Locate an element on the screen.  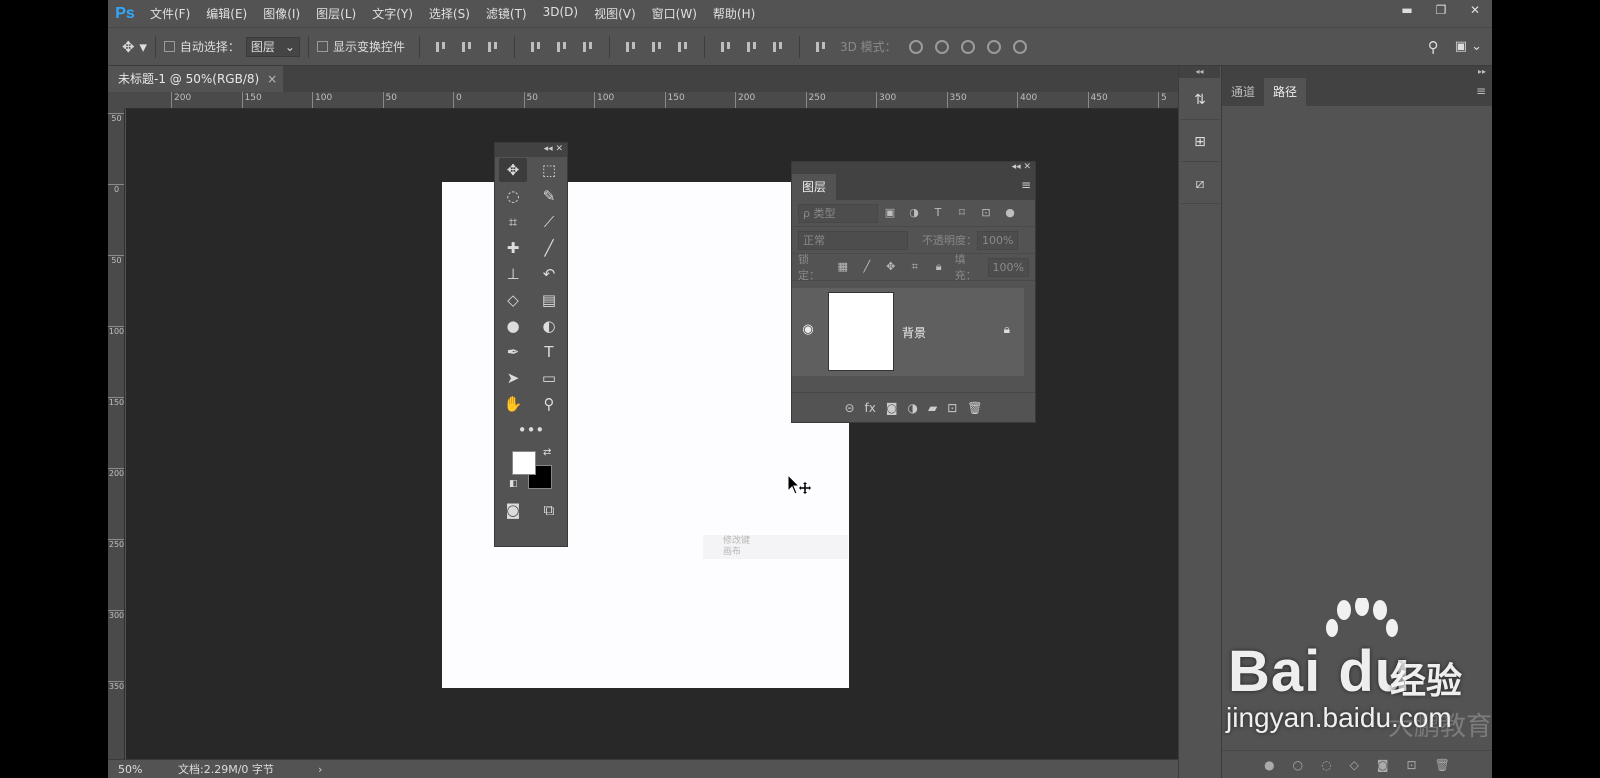
layers-panel-header: ◂◂ ✕ is located at coordinates (913, 168).